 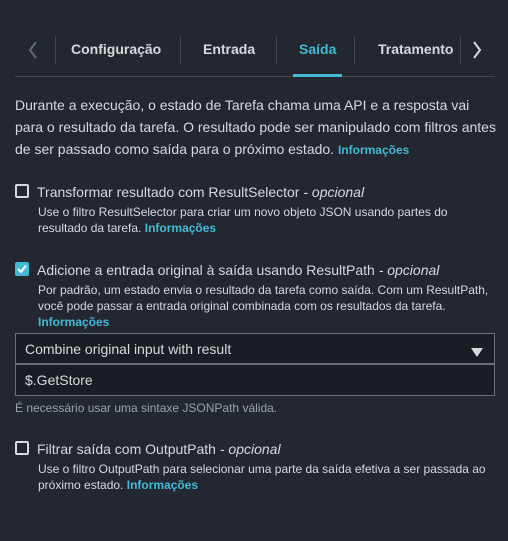 What do you see at coordinates (59, 380) in the screenshot?
I see `result-path-input-value: $.GetStore` at bounding box center [59, 380].